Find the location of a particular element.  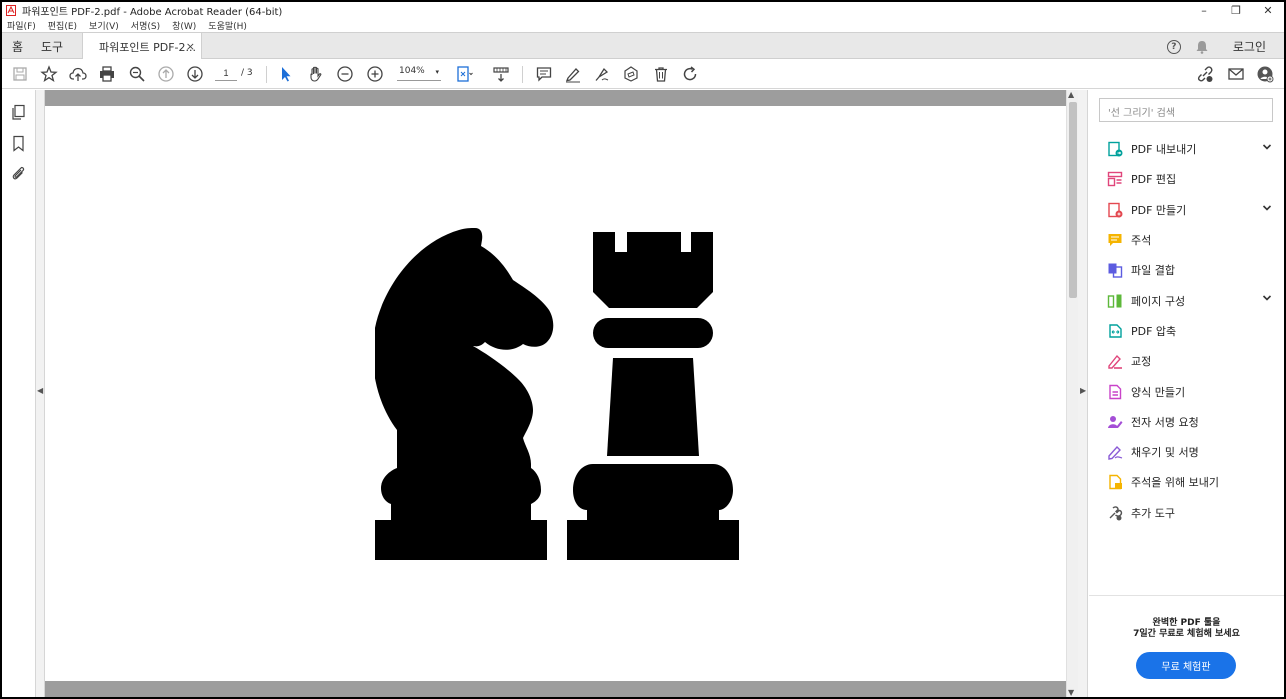

paperclip-icon is located at coordinates (18, 173).